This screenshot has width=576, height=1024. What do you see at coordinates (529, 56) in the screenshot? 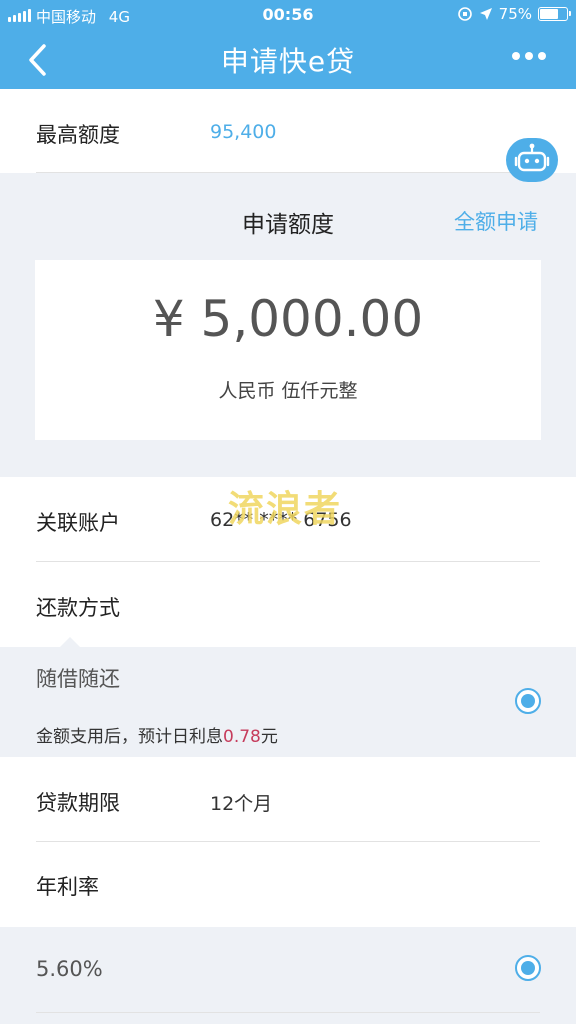
I see `more-dots-icon` at bounding box center [529, 56].